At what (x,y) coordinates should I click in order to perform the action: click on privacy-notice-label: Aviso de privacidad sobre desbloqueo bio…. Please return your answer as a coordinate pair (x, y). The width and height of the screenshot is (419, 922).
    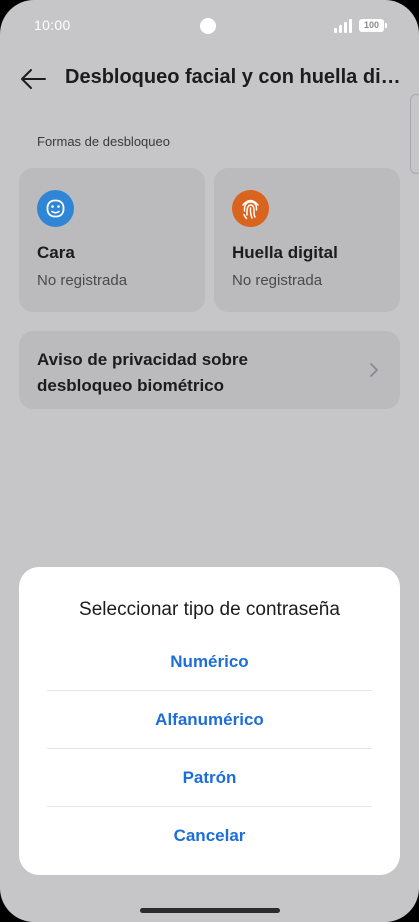
    Looking at the image, I should click on (142, 372).